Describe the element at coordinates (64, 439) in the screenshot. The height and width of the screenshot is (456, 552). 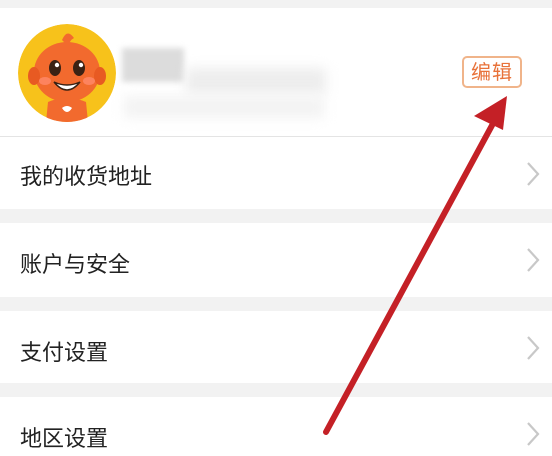
I see `menu-item-label: 地区设置` at that location.